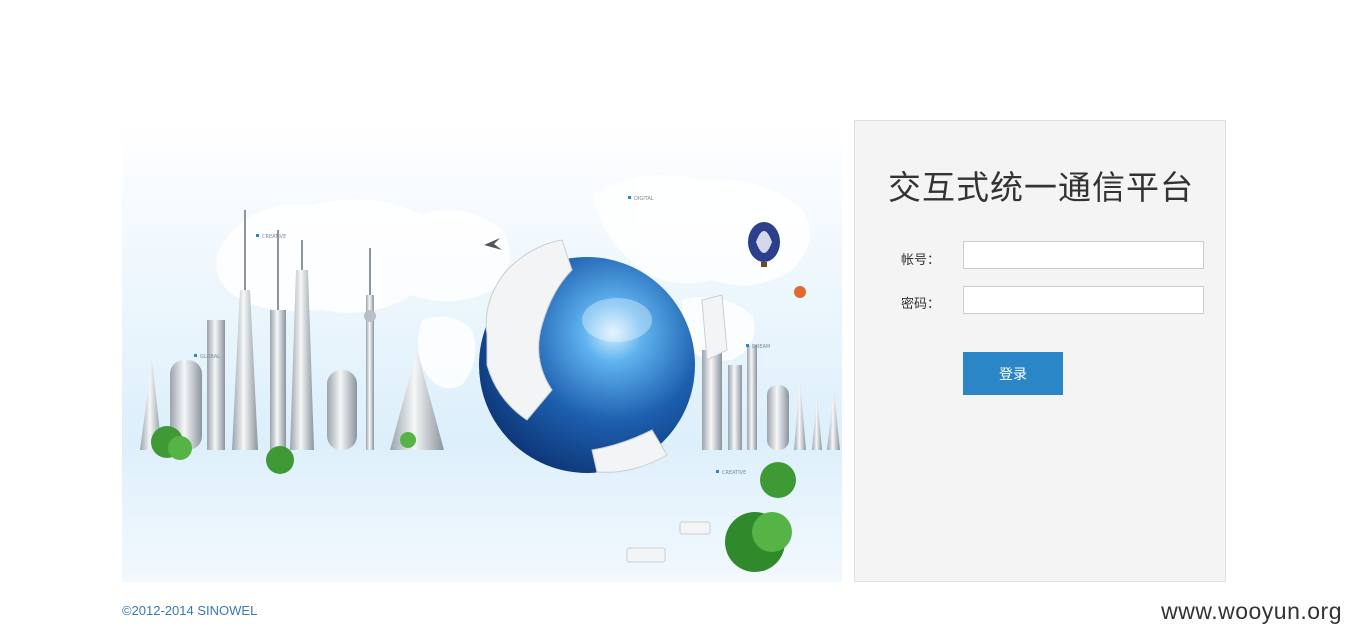 Image resolution: width=1351 pixels, height=641 pixels. Describe the element at coordinates (1041, 187) in the screenshot. I see `login-title: 交互式统一通信平台` at that location.